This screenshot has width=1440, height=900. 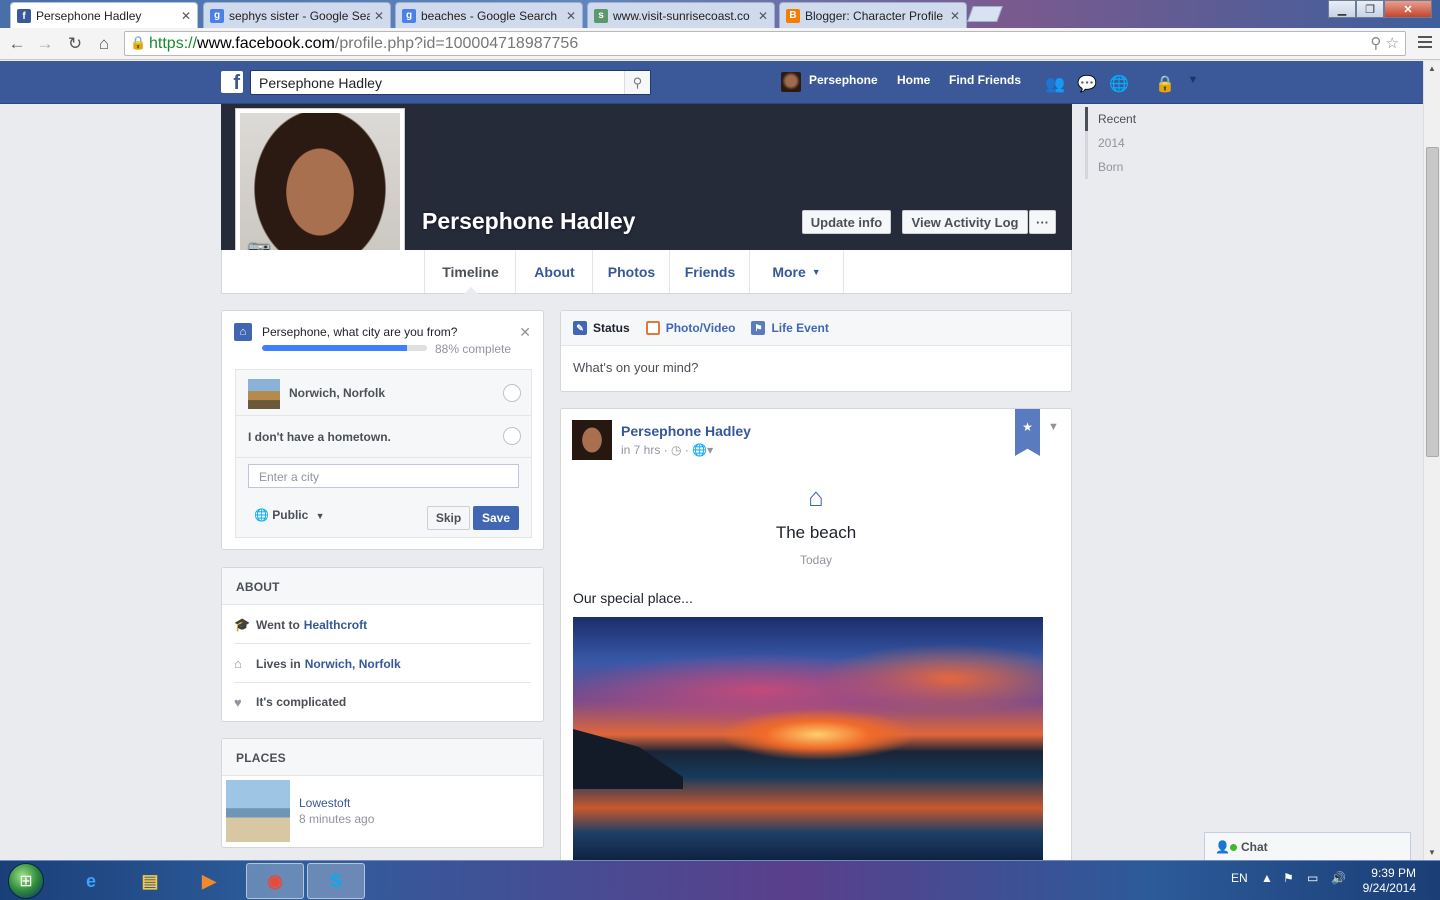 What do you see at coordinates (289, 515) in the screenshot?
I see `privacy-selector: 🌐 Public ▼` at bounding box center [289, 515].